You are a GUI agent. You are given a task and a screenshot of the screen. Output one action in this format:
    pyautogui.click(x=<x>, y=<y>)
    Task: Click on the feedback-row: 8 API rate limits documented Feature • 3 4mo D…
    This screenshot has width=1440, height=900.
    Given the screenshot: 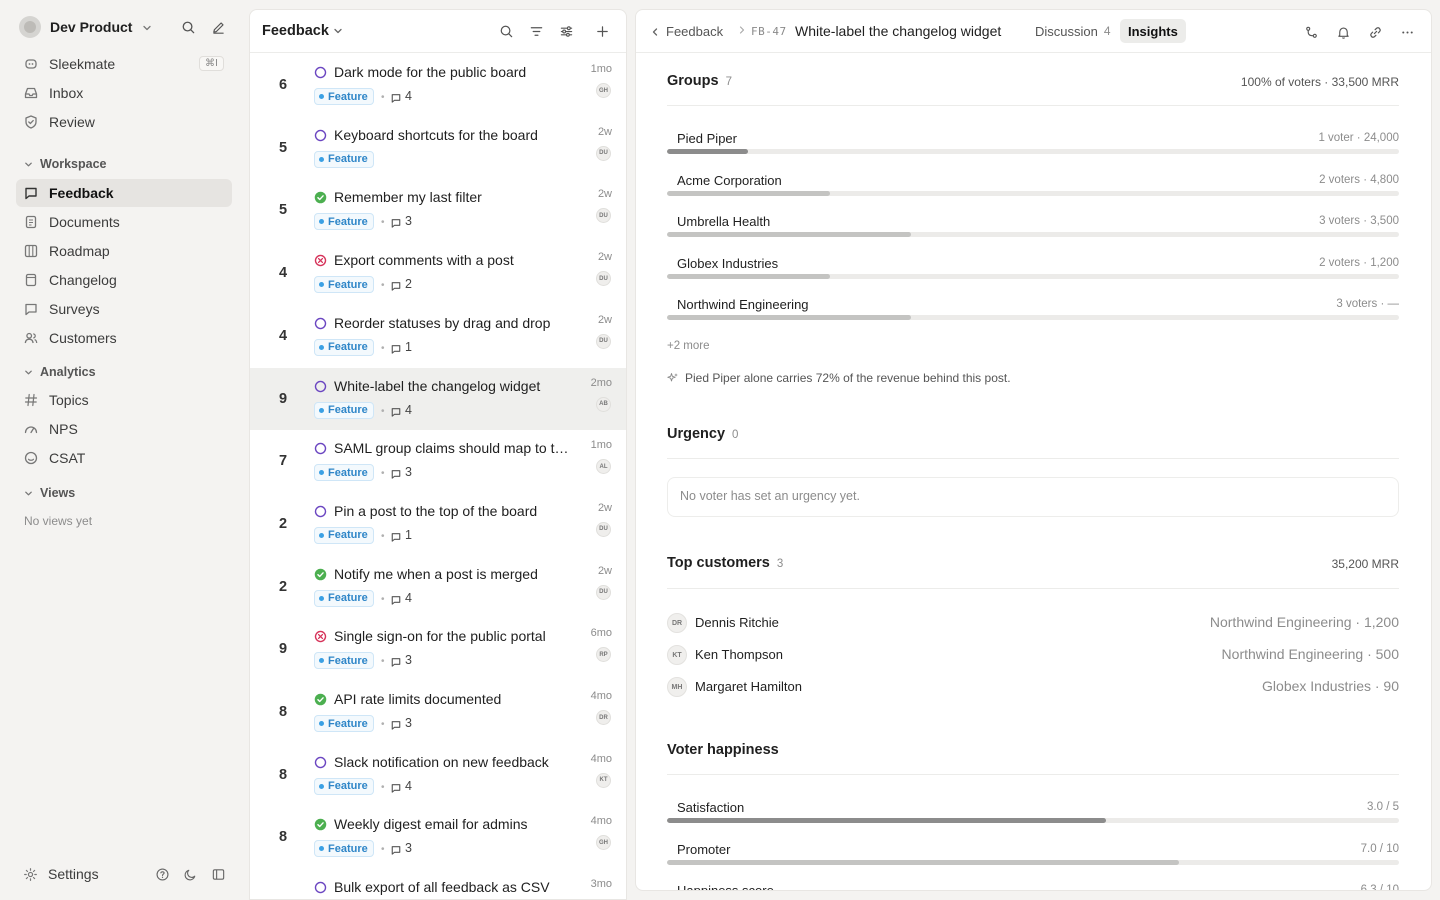 What is the action you would take?
    pyautogui.click(x=438, y=712)
    